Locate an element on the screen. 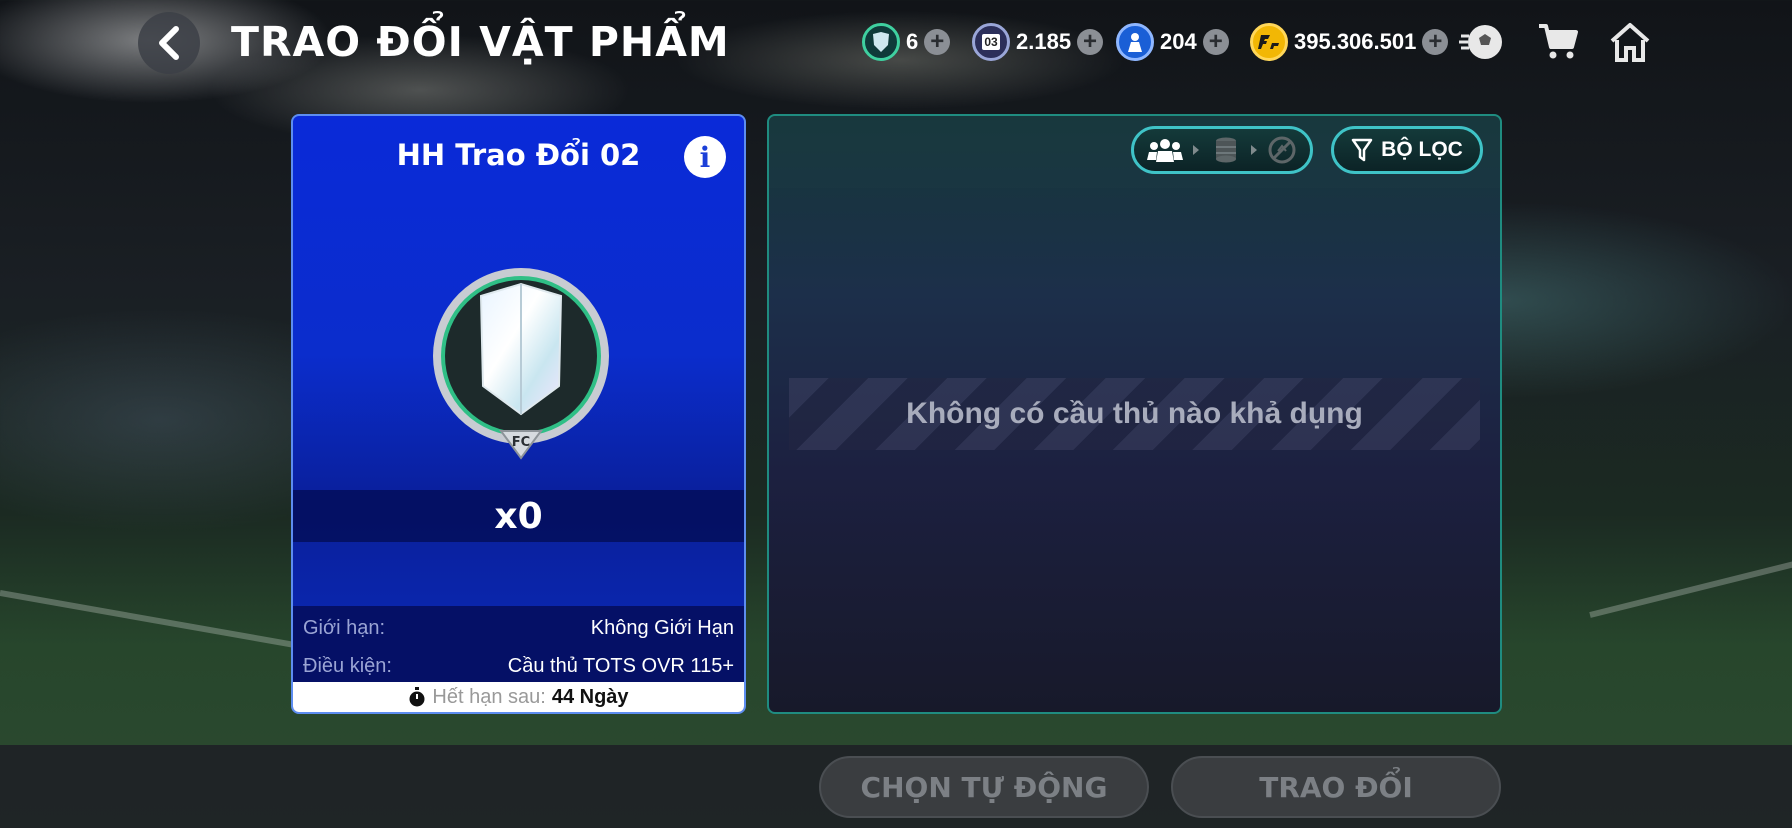 The width and height of the screenshot is (1792, 828). coin-stack-icon is located at coordinates (1225, 150).